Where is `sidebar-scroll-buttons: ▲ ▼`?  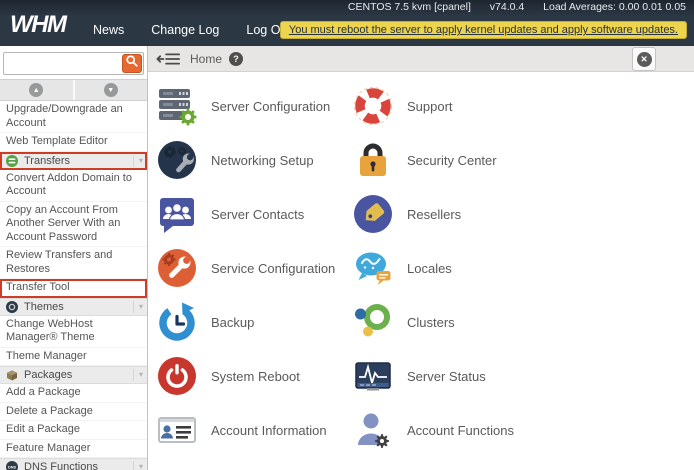
sidebar-scroll-buttons: ▲ ▼ is located at coordinates (73, 90).